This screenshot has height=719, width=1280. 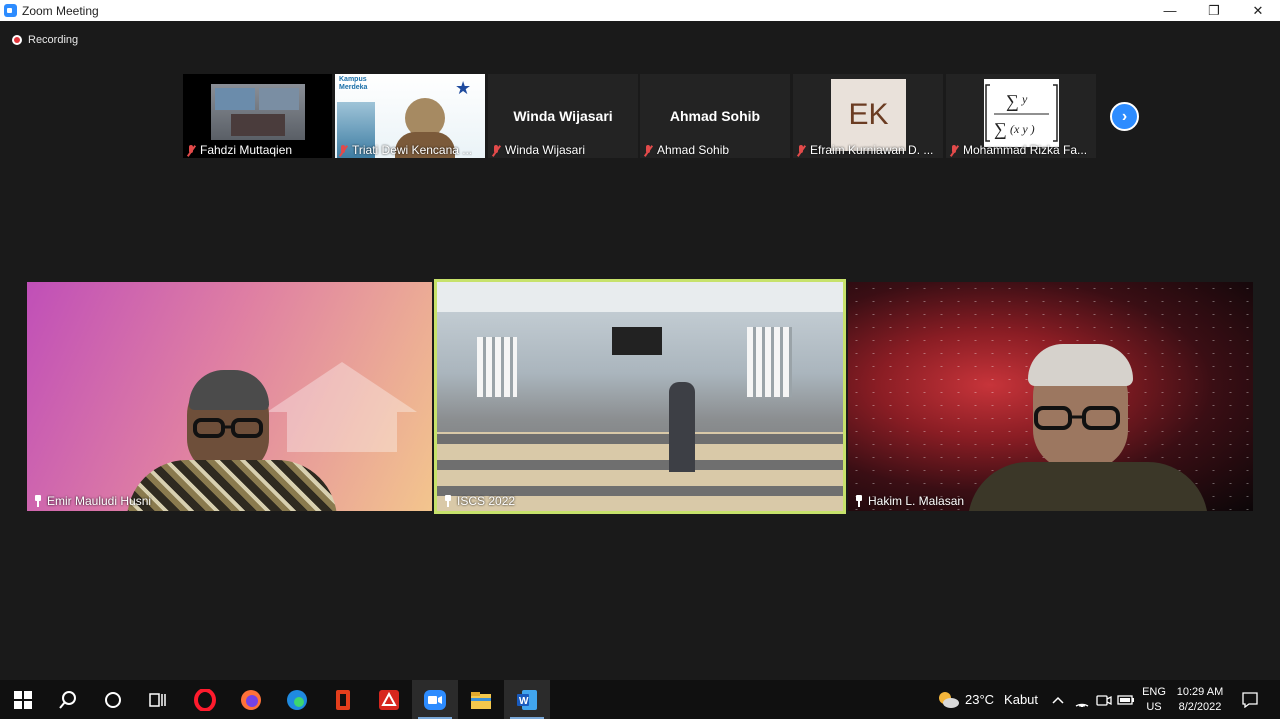 I want to click on clock-button: 10:29 AM 8/2/2022, so click(x=1200, y=699).